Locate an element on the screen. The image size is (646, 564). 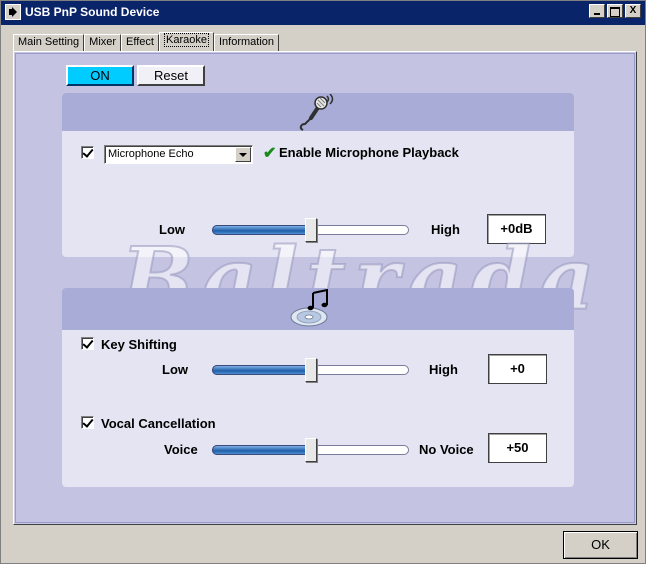
key-shifting-label: Key Shifting is located at coordinates (139, 344).